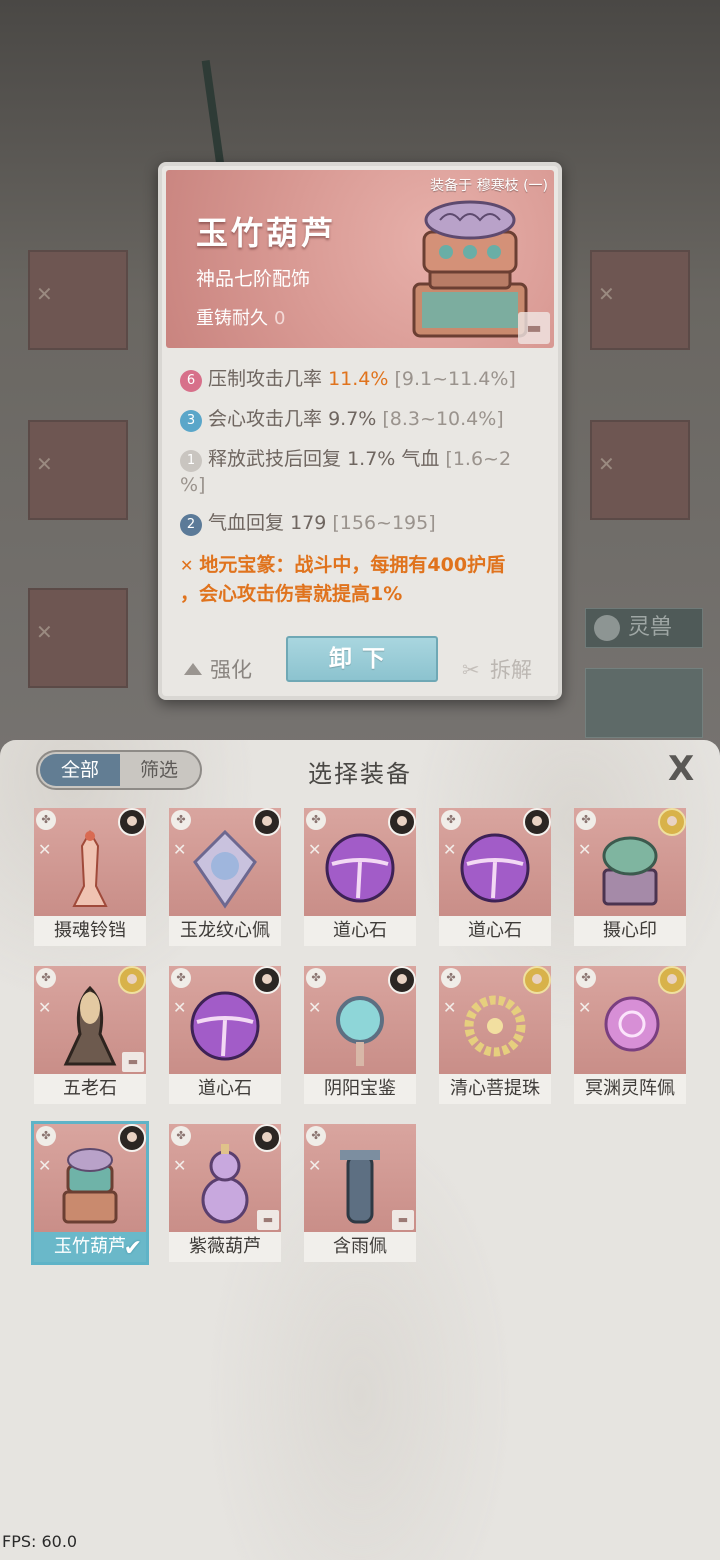  I want to click on equipment-item: ✤ ✕ 阴阳宝鉴, so click(360, 1035).